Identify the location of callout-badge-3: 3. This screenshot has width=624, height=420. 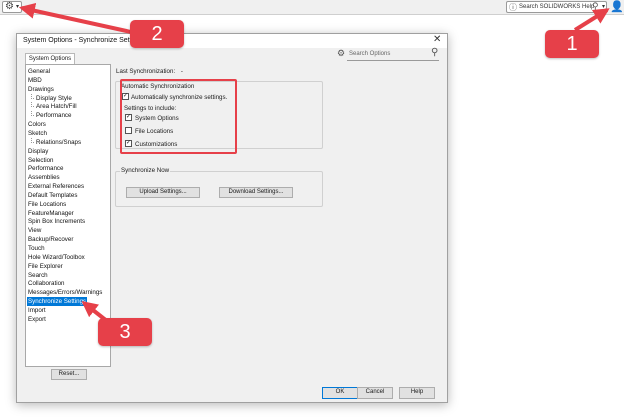
(125, 332).